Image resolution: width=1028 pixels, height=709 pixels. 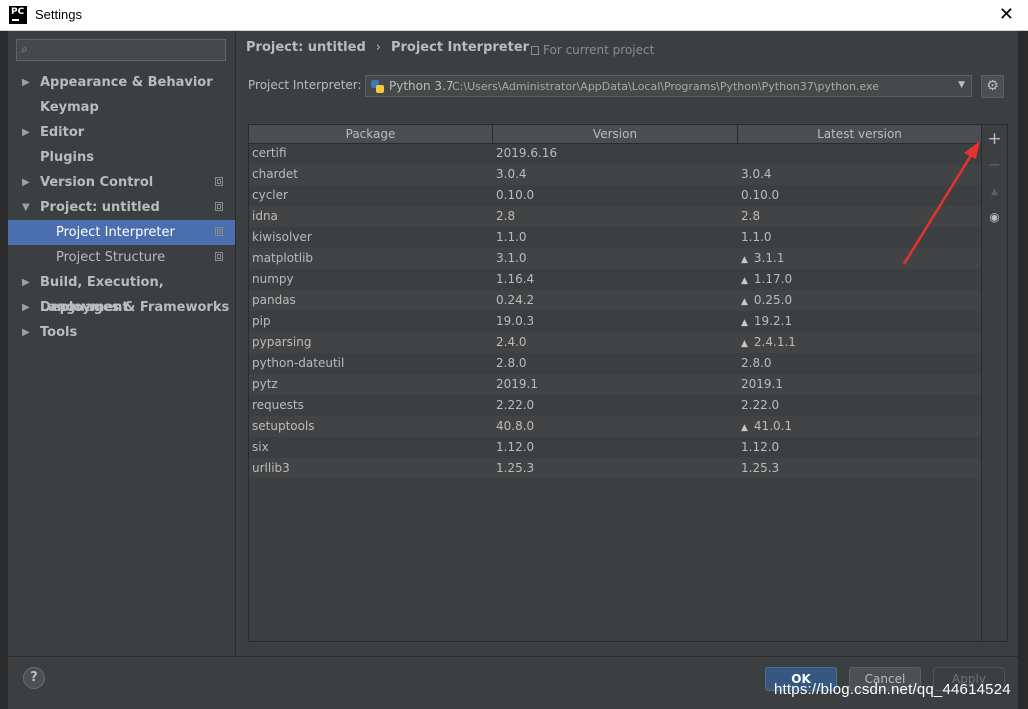 What do you see at coordinates (100, 207) in the screenshot?
I see `sidebar-item-label: Project: untitled` at bounding box center [100, 207].